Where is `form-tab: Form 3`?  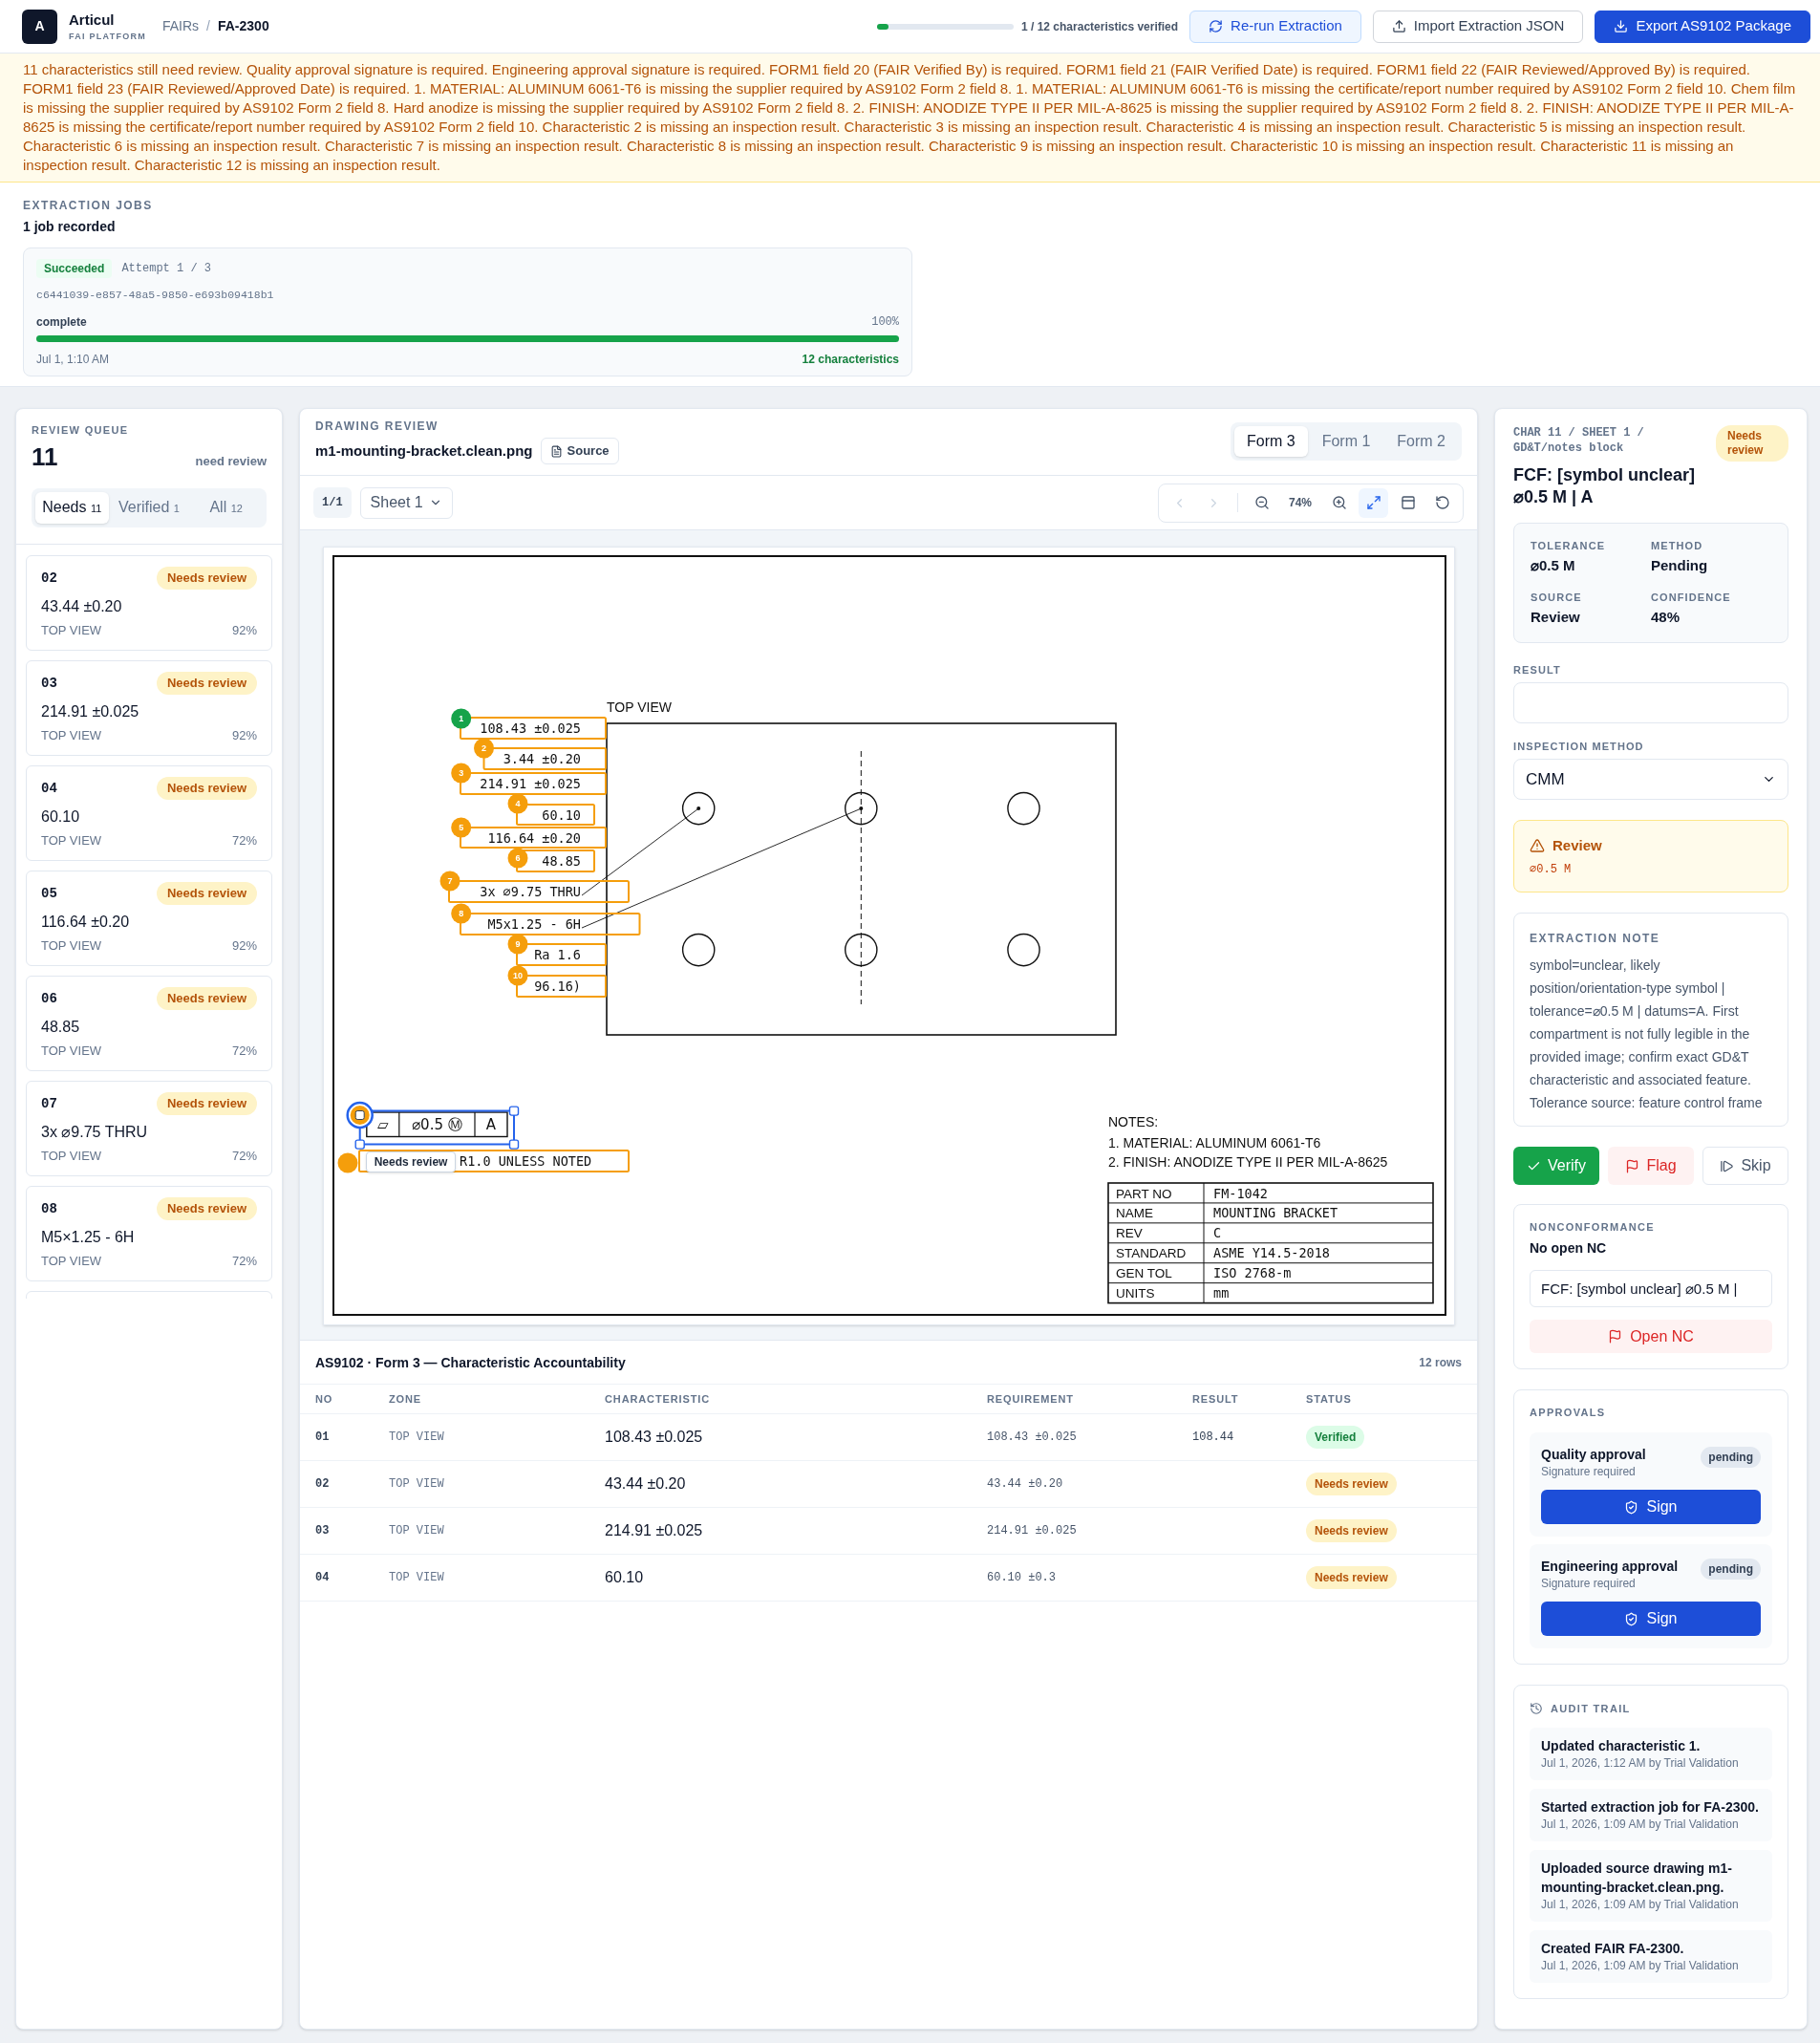
form-tab: Form 3 is located at coordinates (1271, 441).